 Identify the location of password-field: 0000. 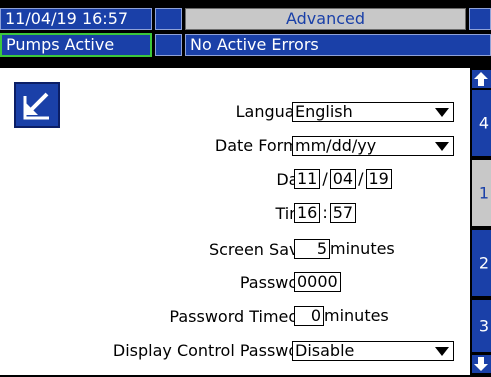
(317, 282).